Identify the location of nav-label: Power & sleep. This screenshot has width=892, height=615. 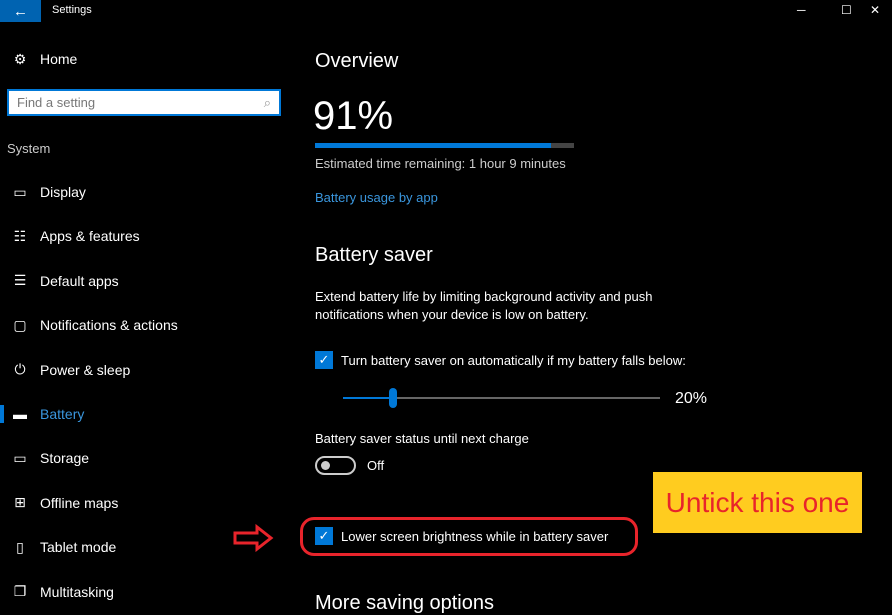
(85, 369).